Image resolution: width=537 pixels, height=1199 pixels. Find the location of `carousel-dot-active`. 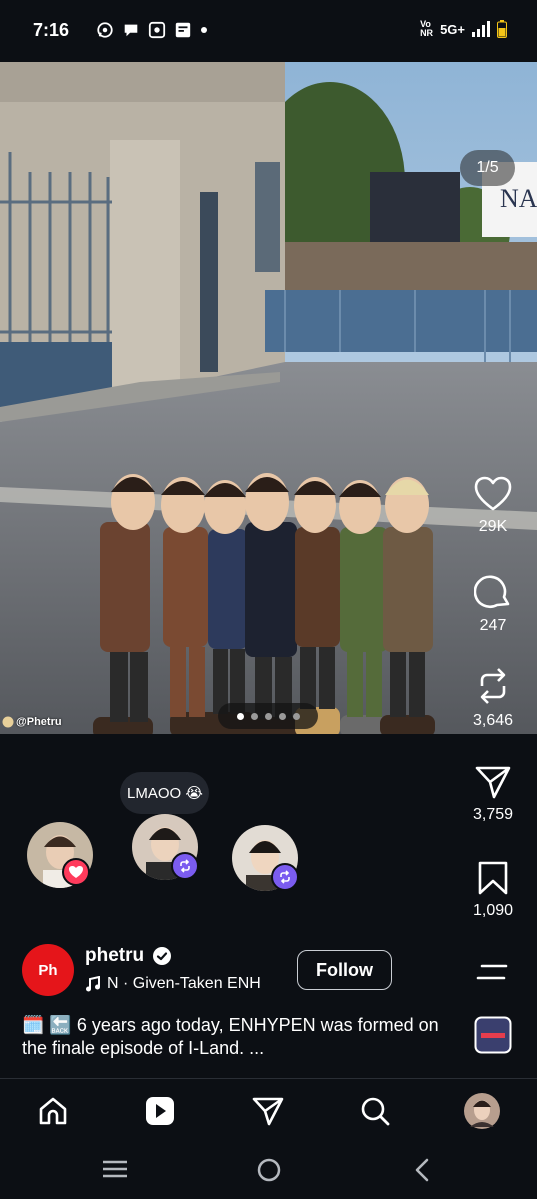

carousel-dot-active is located at coordinates (240, 716).